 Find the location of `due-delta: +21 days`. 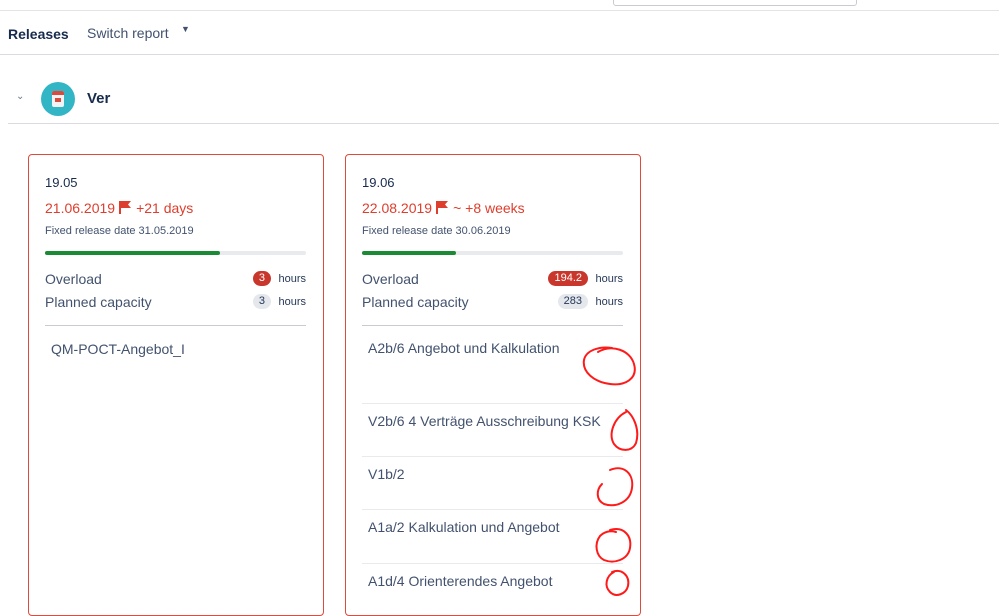

due-delta: +21 days is located at coordinates (165, 208).